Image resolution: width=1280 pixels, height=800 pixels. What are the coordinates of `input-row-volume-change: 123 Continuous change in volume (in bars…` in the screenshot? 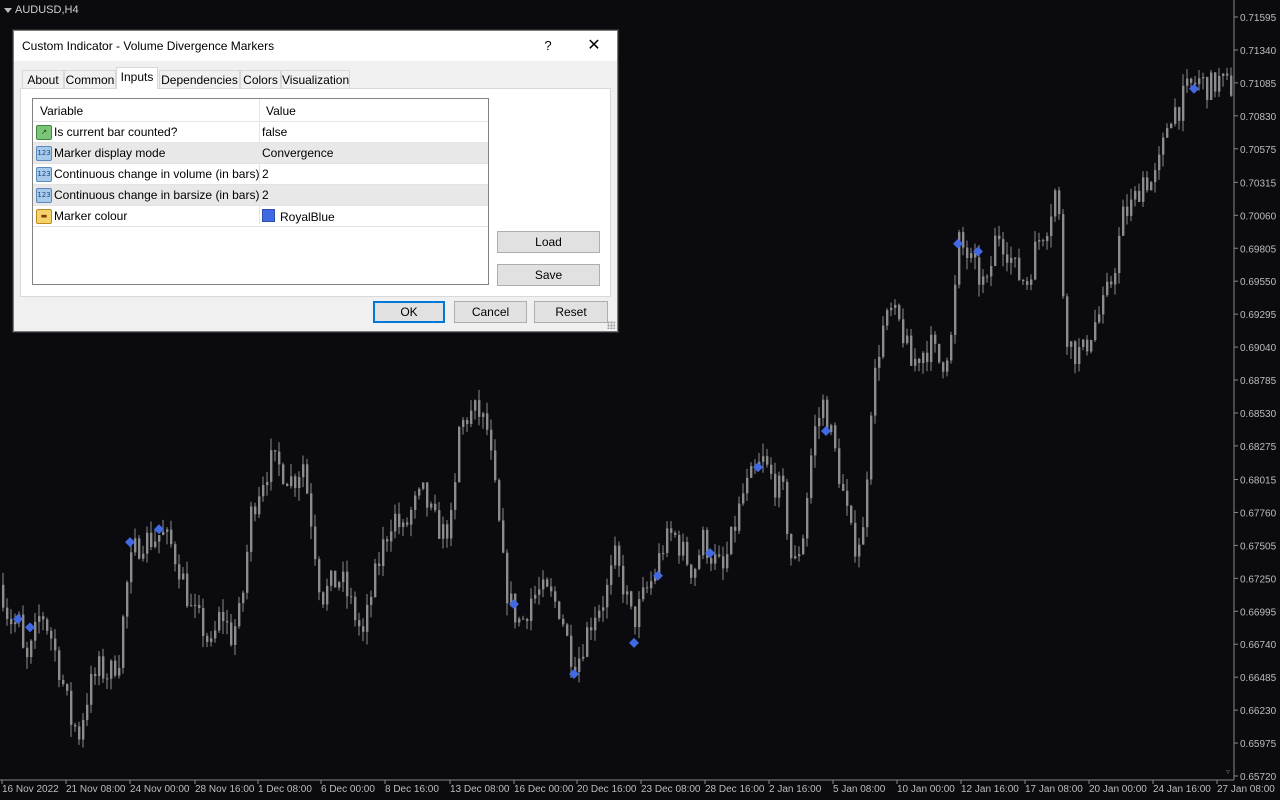 It's located at (260, 174).